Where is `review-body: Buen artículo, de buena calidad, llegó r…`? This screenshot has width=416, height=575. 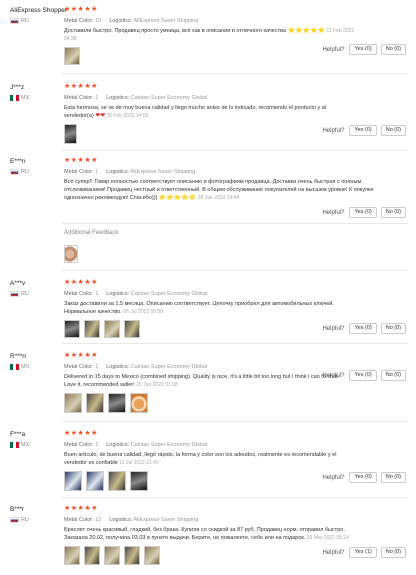
review-body: Buen artículo, de buena calidad, llegó r… is located at coordinates (200, 459).